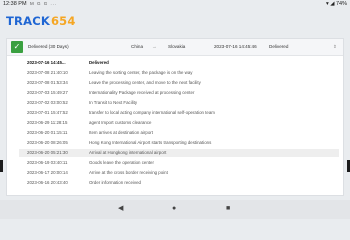  What do you see at coordinates (336, 4) in the screenshot?
I see `battery-wifi-indicator: ▾ ◢ 74%` at bounding box center [336, 4].